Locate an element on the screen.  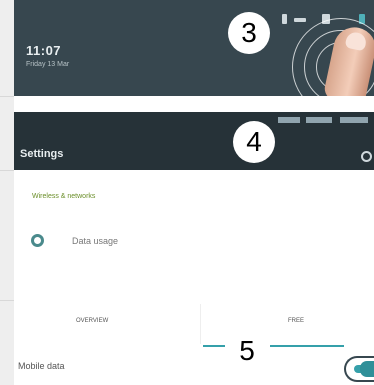
data-usage-row is located at coordinates (194, 240).